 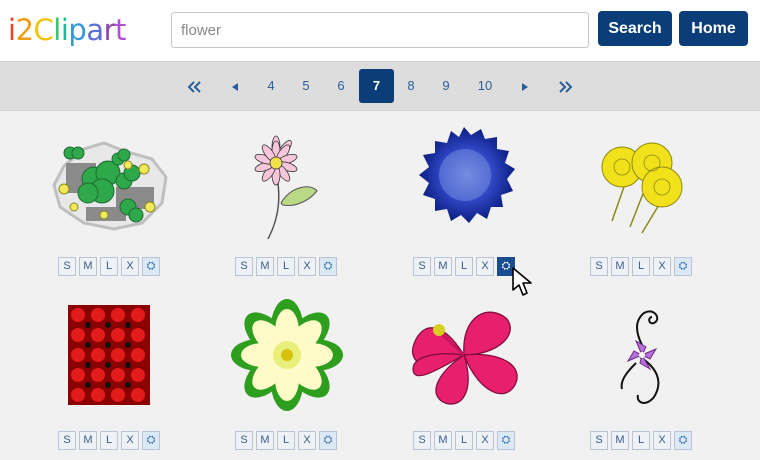 I want to click on logo-letter: C, so click(x=43, y=30).